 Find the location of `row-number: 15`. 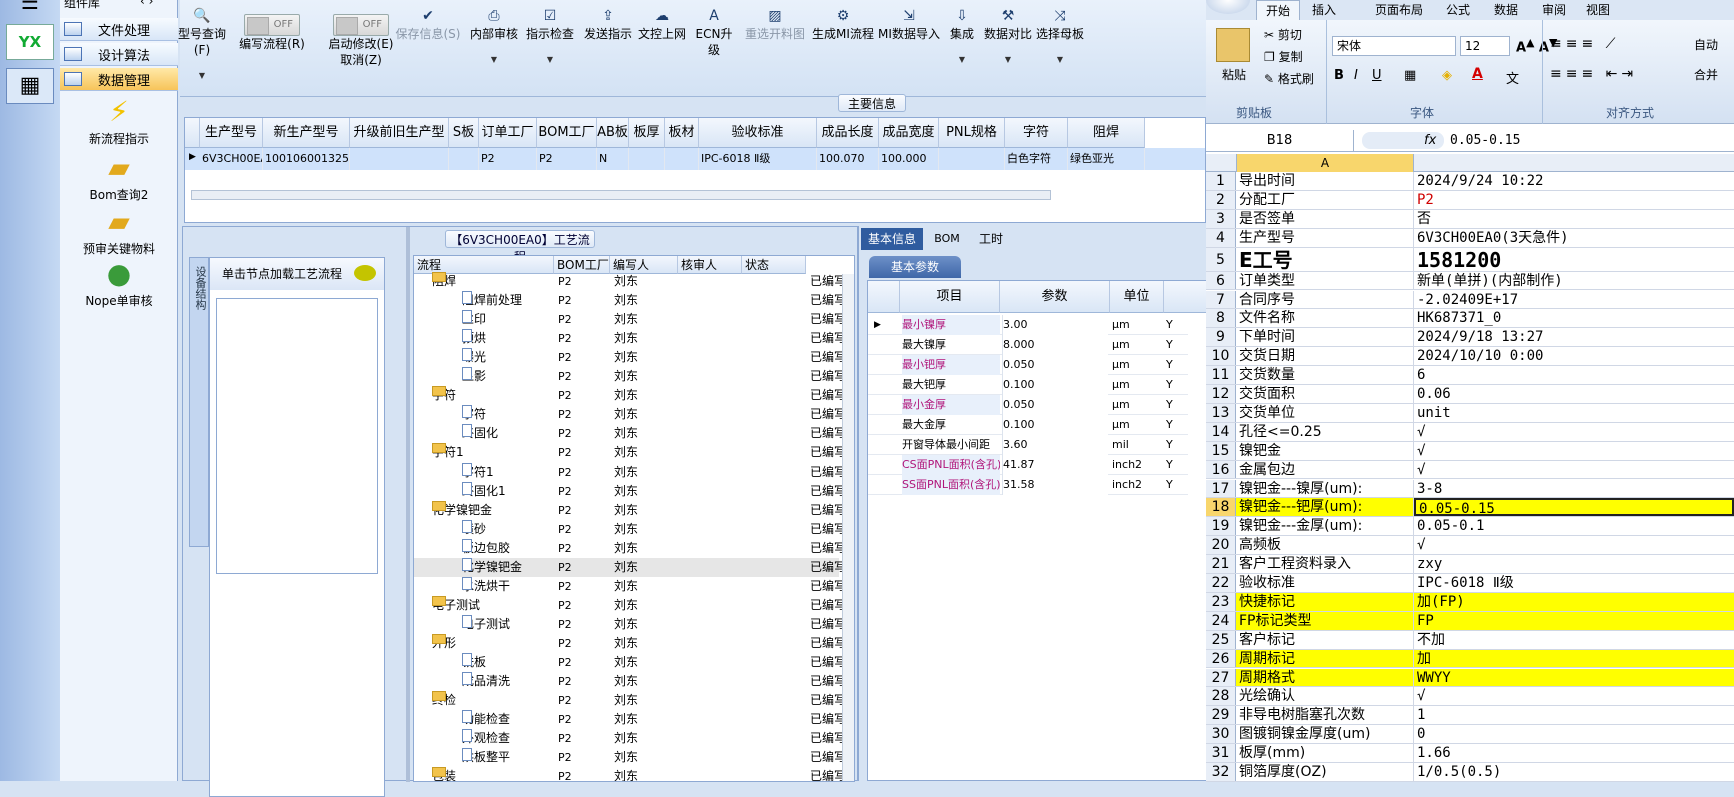

row-number: 15 is located at coordinates (1221, 450).